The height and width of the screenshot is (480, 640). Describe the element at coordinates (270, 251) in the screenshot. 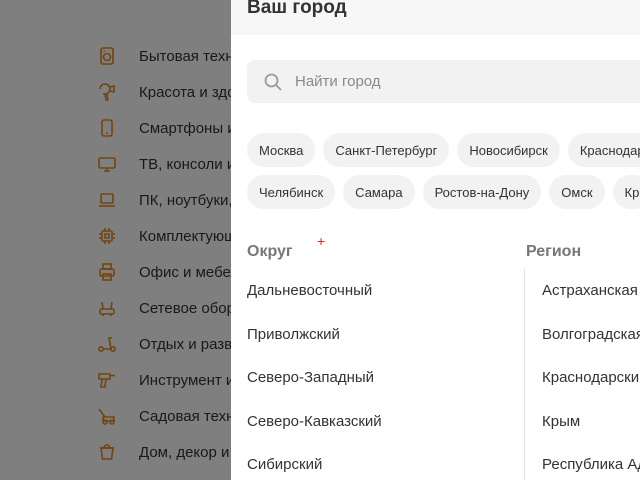

I see `districts-heading: Округ` at that location.